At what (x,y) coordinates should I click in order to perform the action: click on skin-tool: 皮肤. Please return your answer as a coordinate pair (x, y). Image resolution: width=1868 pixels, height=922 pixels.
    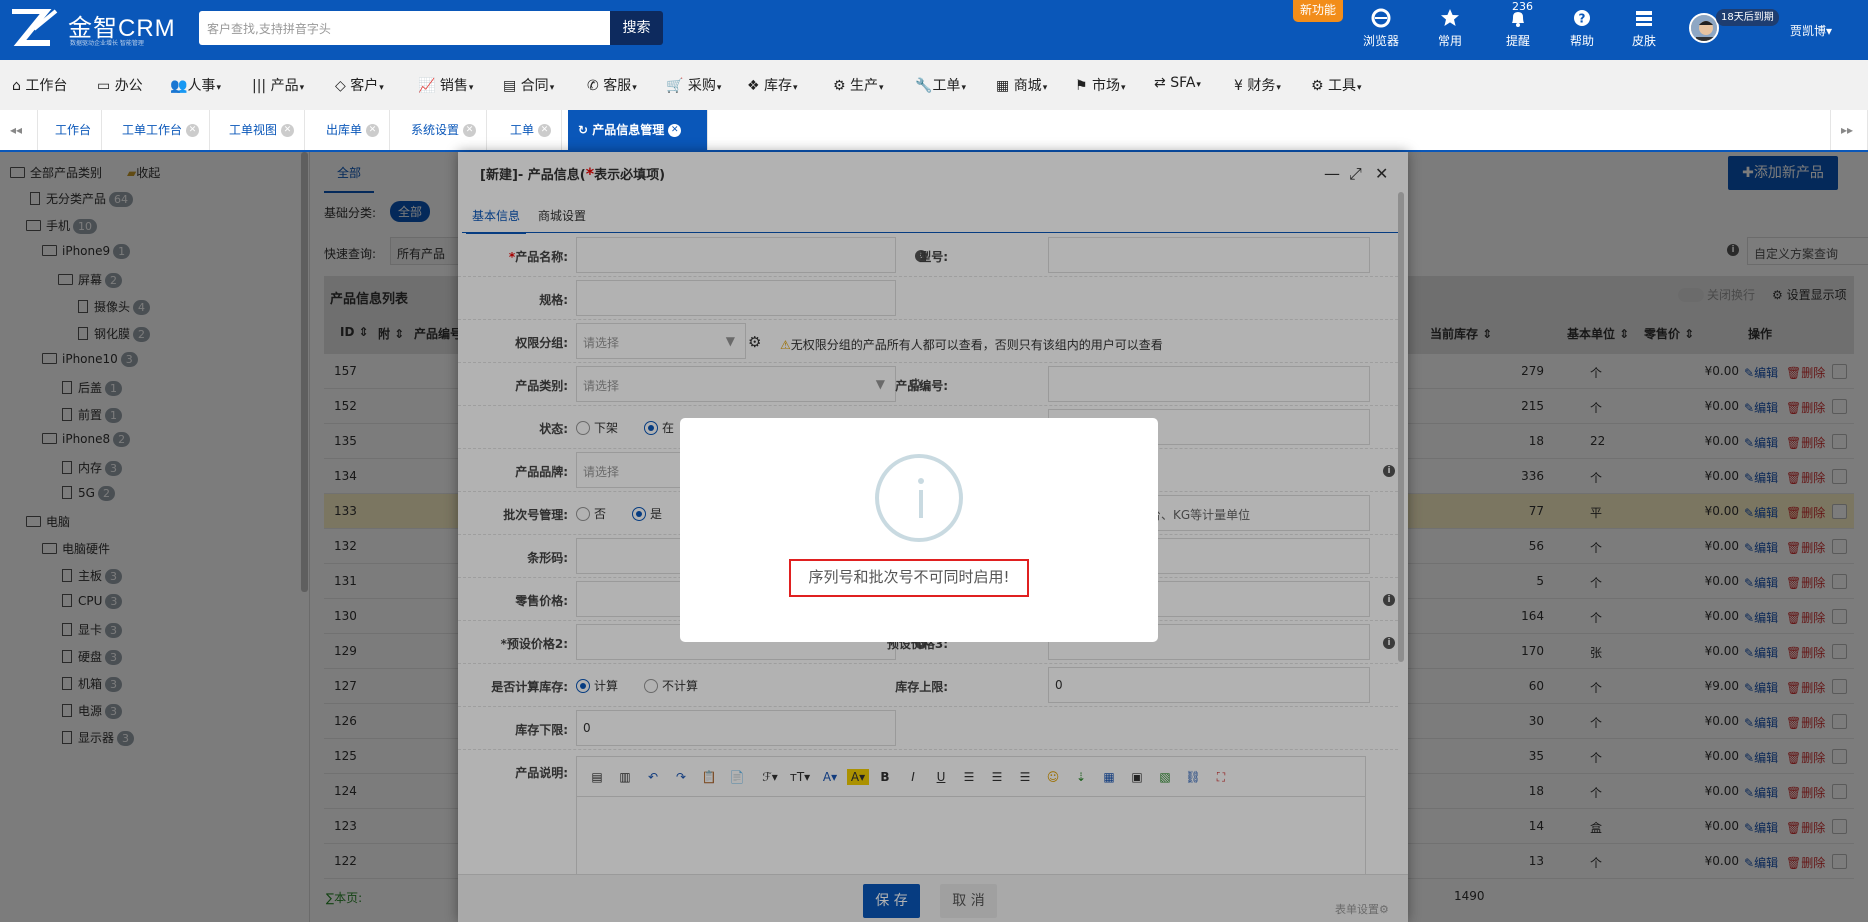
    Looking at the image, I should click on (1644, 28).